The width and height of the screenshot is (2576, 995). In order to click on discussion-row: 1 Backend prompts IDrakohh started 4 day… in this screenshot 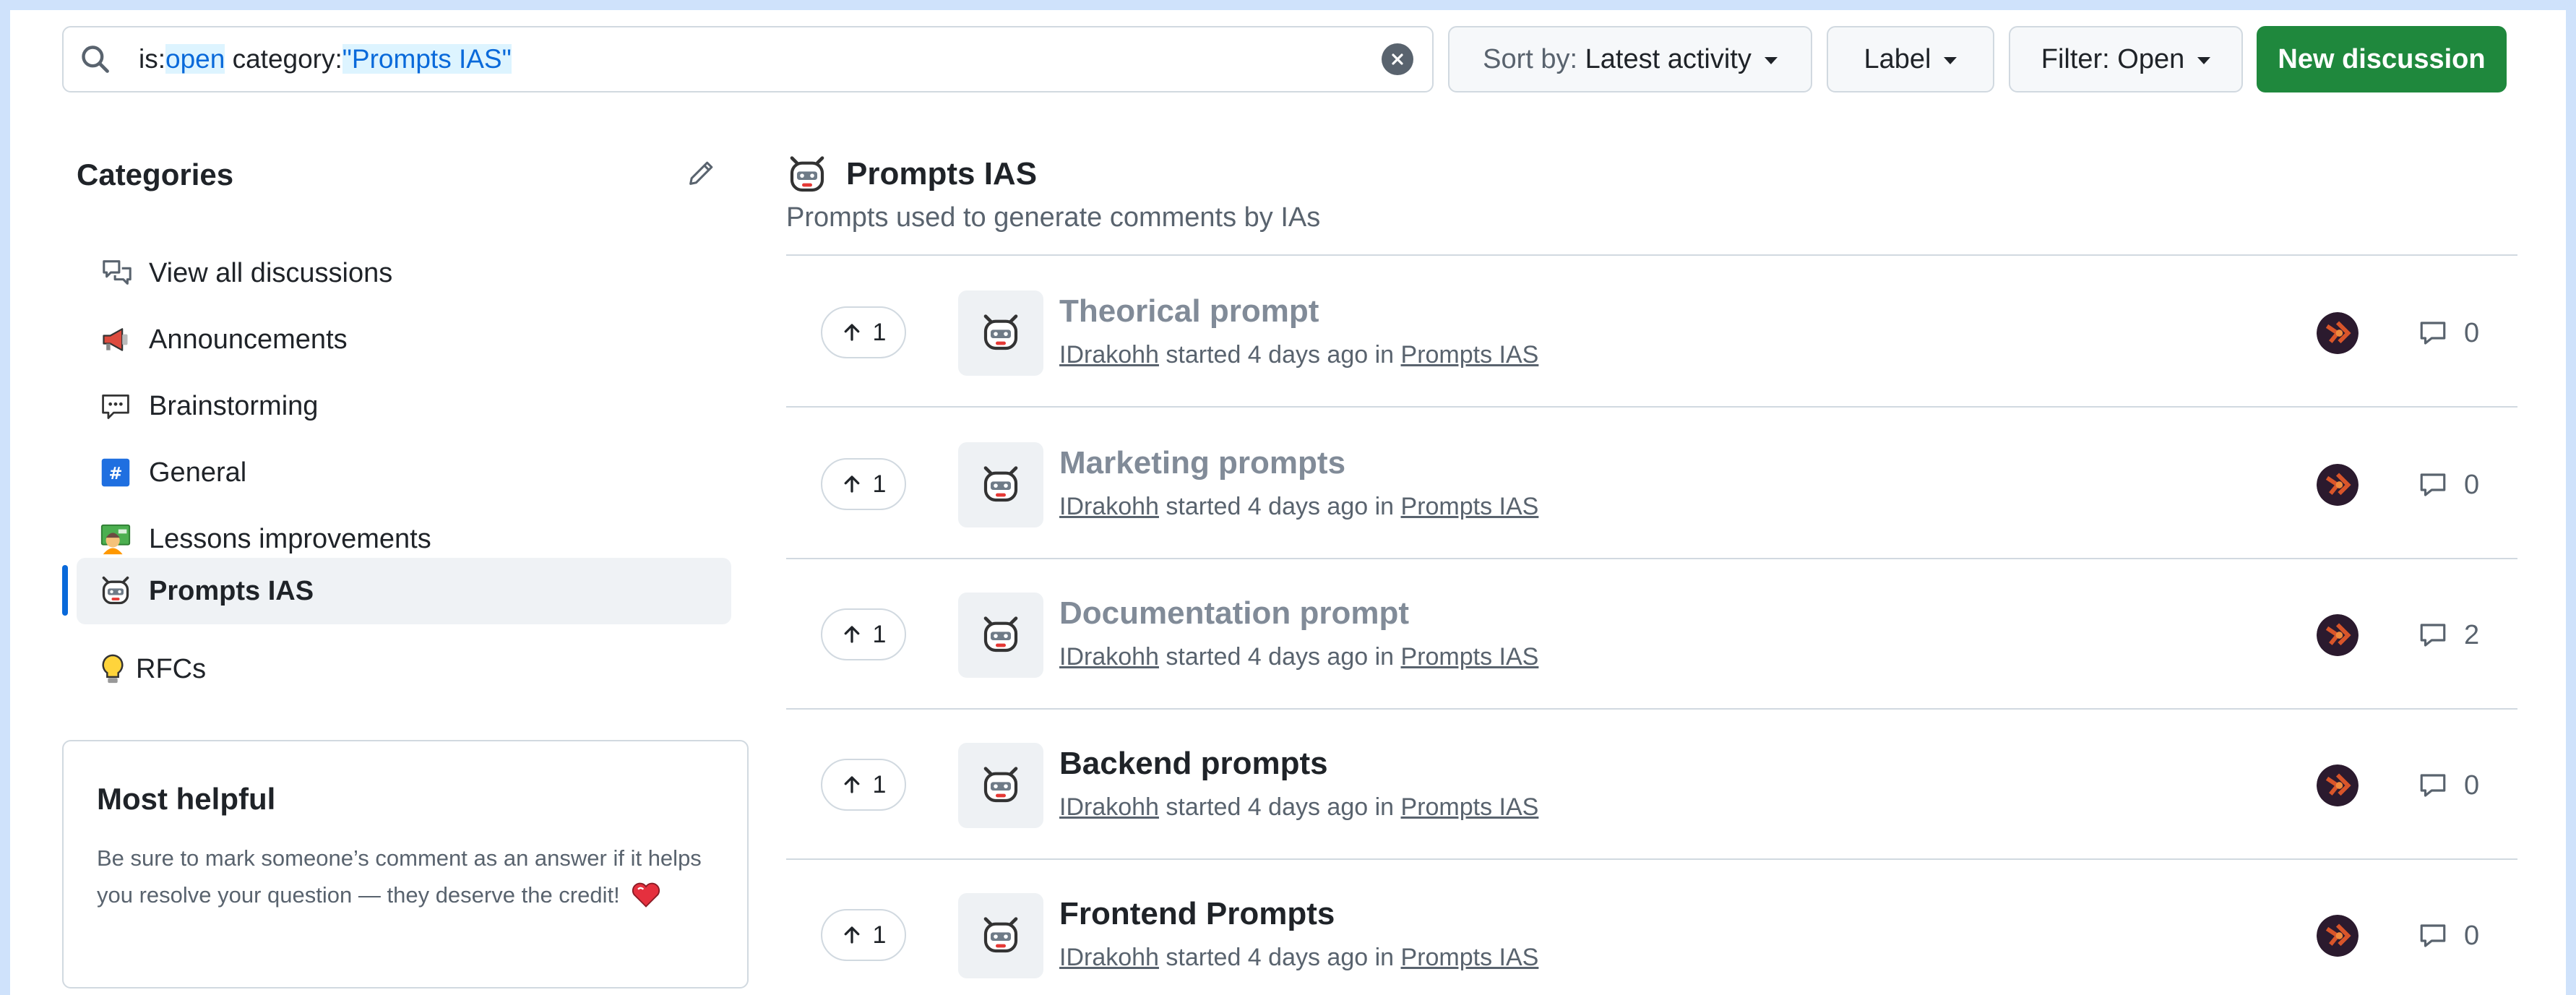, I will do `click(1651, 783)`.